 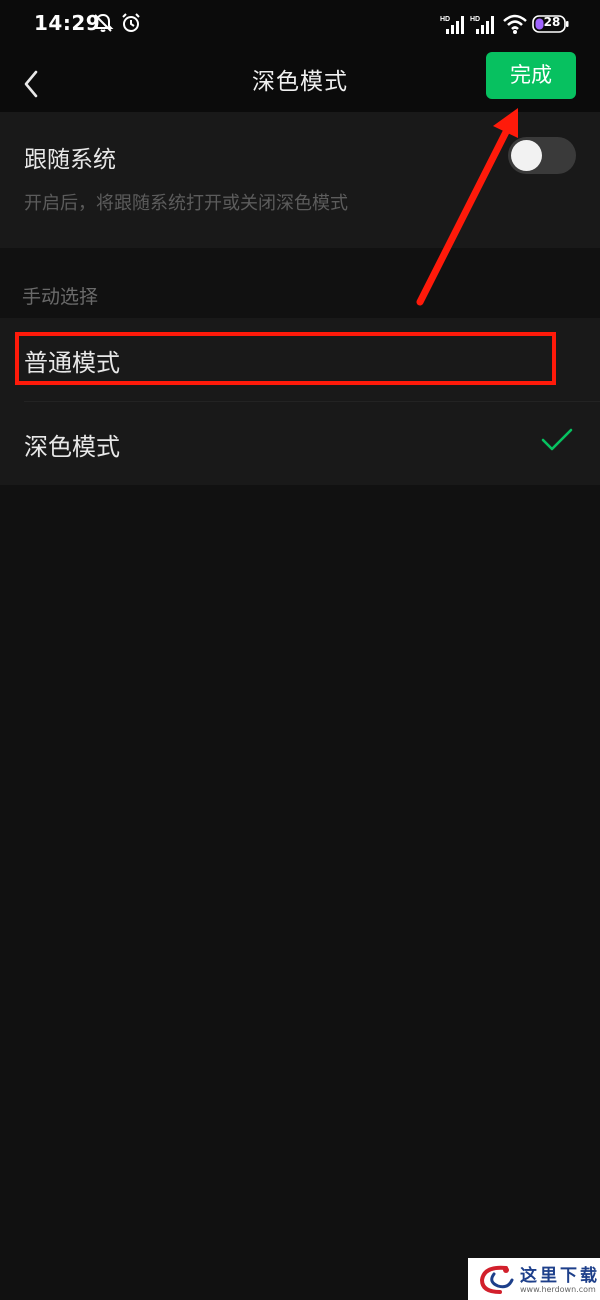 What do you see at coordinates (67, 23) in the screenshot?
I see `status-time: 14:29` at bounding box center [67, 23].